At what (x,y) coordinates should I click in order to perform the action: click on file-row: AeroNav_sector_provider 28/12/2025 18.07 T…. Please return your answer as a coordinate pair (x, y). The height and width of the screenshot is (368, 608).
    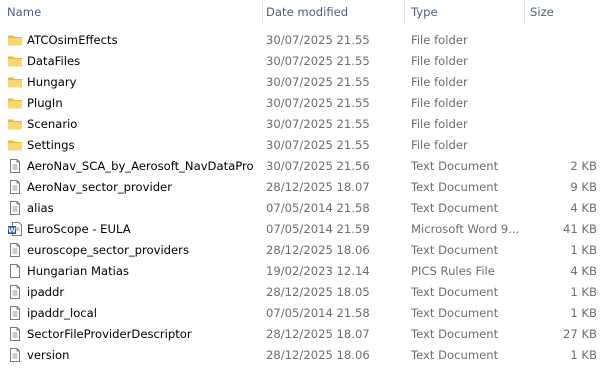
    Looking at the image, I should click on (304, 187).